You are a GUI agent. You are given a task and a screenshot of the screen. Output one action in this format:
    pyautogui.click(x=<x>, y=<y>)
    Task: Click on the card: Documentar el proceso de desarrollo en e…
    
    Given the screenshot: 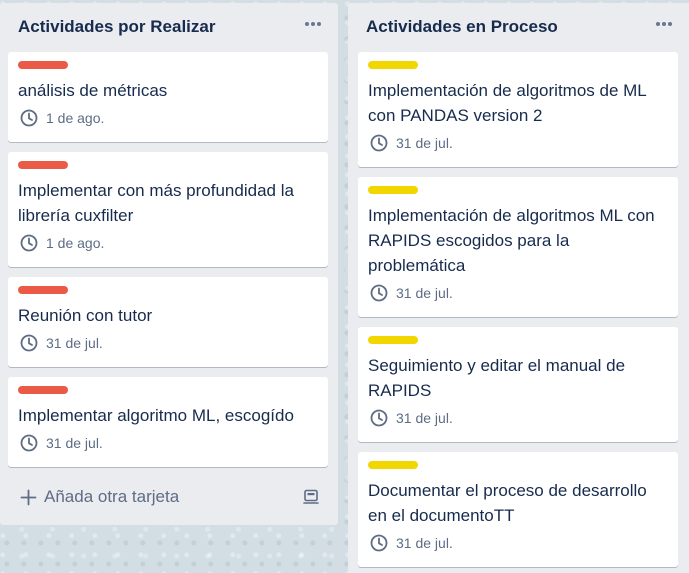 What is the action you would take?
    pyautogui.click(x=518, y=509)
    